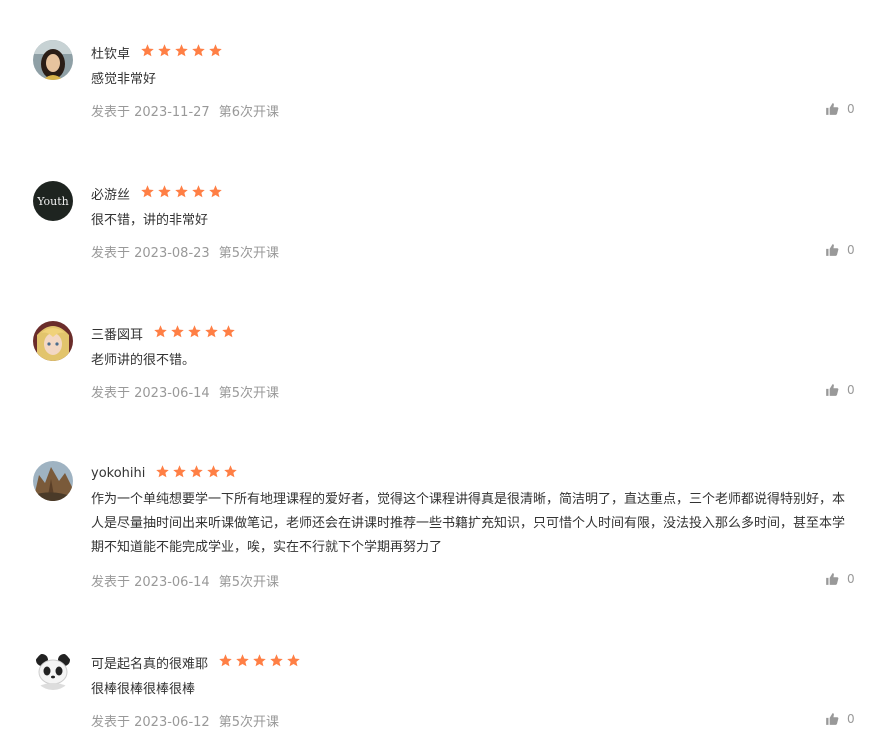  What do you see at coordinates (248, 112) in the screenshot?
I see `course-session: 第6次开课` at bounding box center [248, 112].